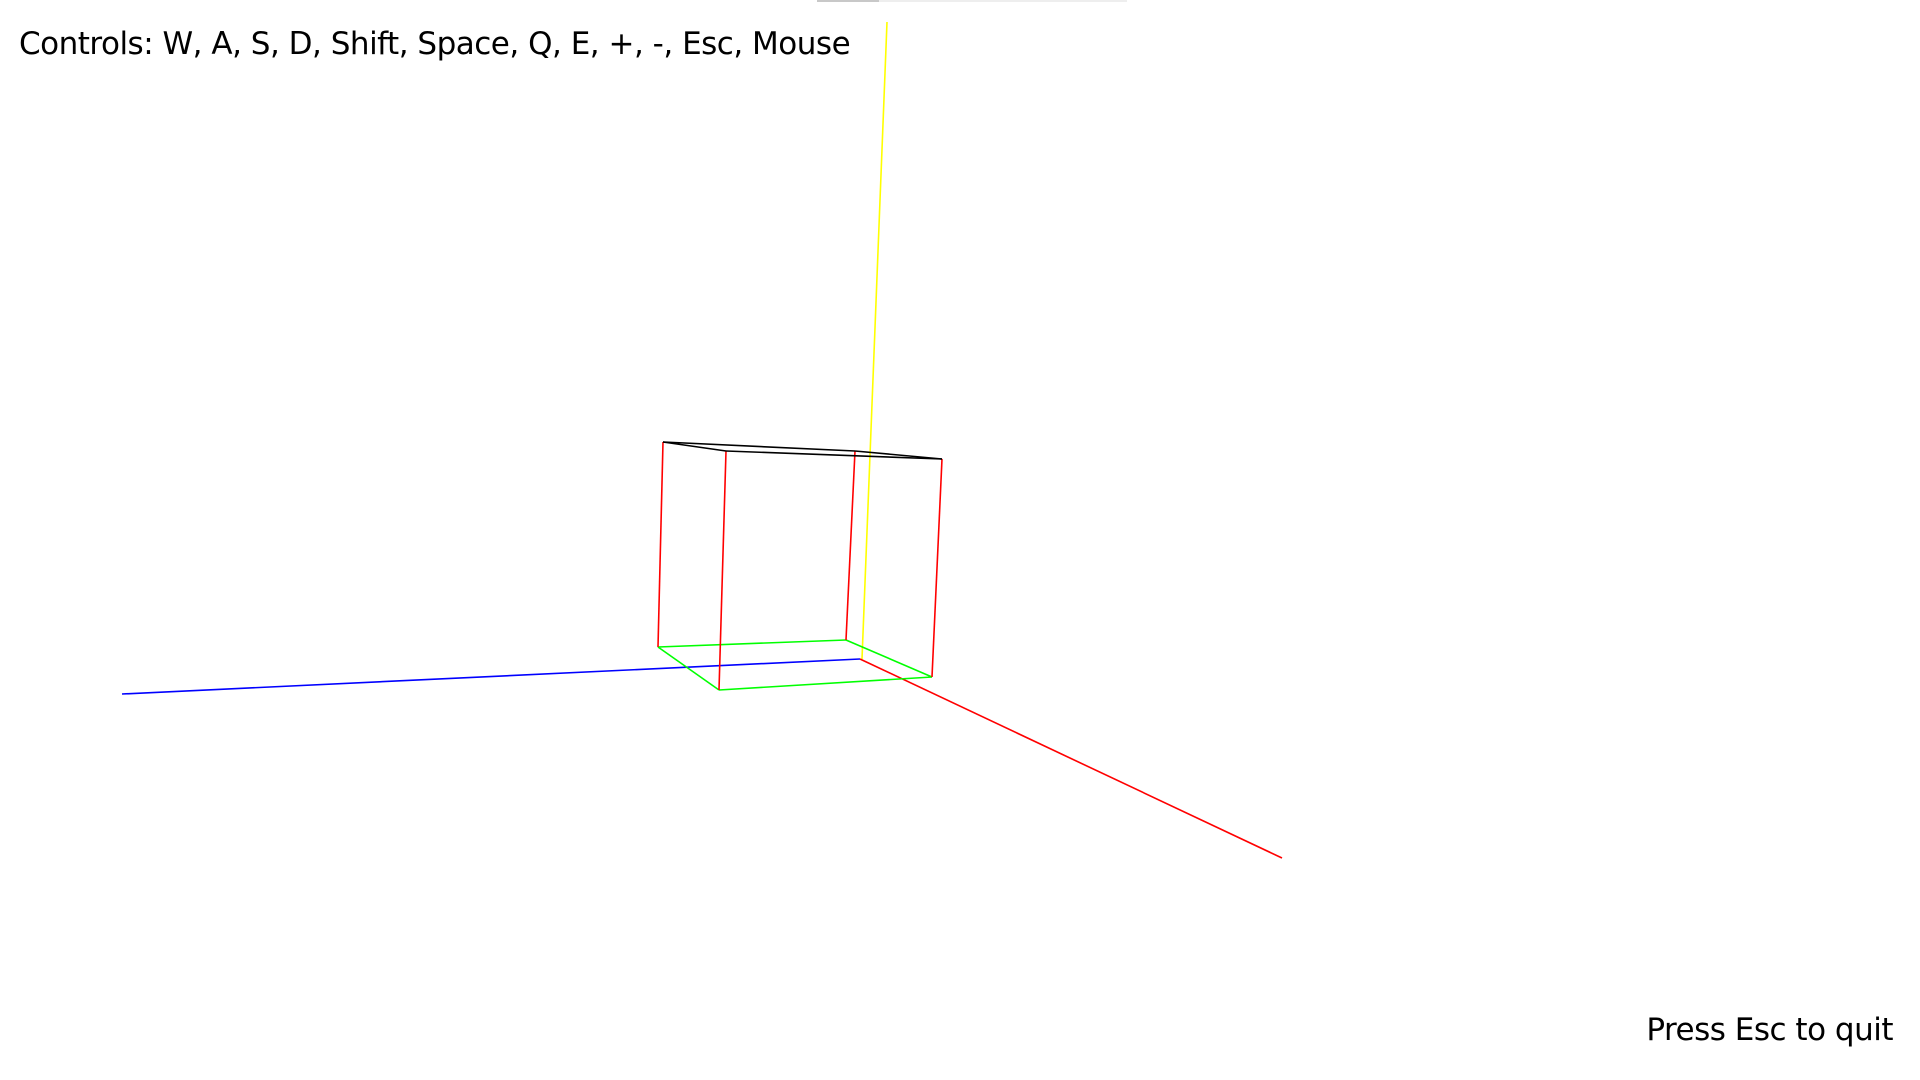 The height and width of the screenshot is (1080, 1920). I want to click on cube-bottom-face, so click(795, 665).